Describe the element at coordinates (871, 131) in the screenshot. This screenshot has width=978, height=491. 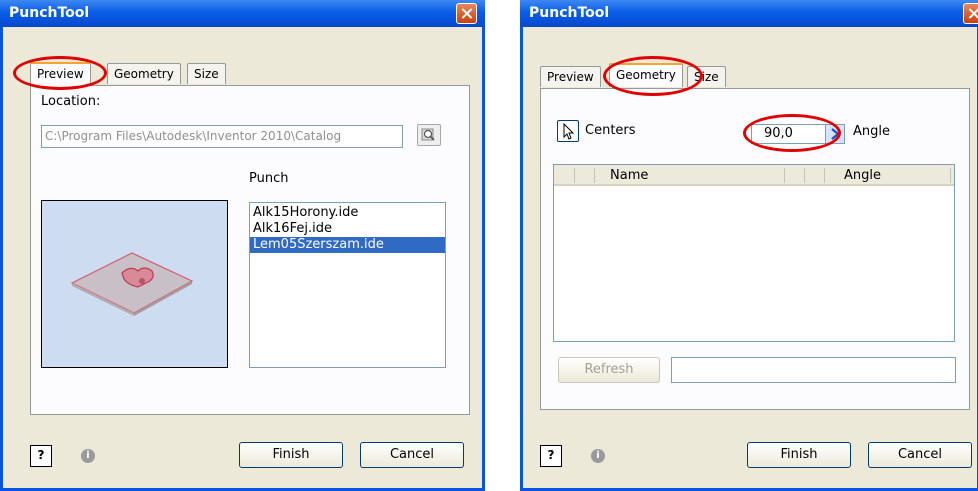
I see `angle-label: Angle` at that location.